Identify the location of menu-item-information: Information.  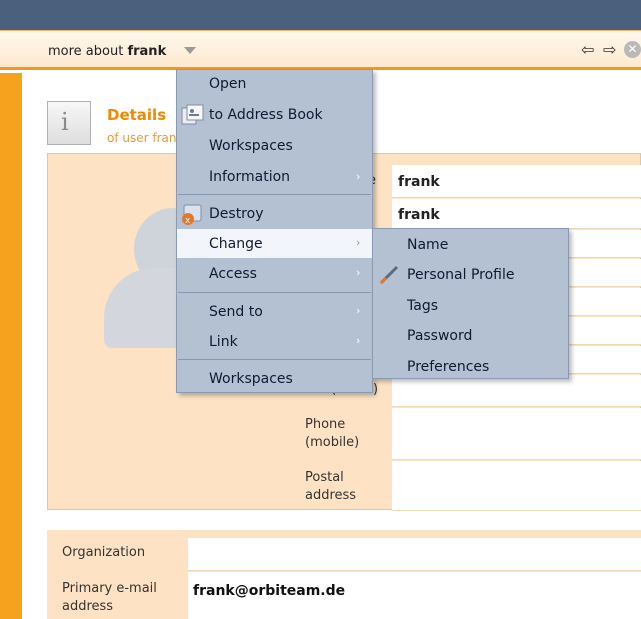
(249, 177).